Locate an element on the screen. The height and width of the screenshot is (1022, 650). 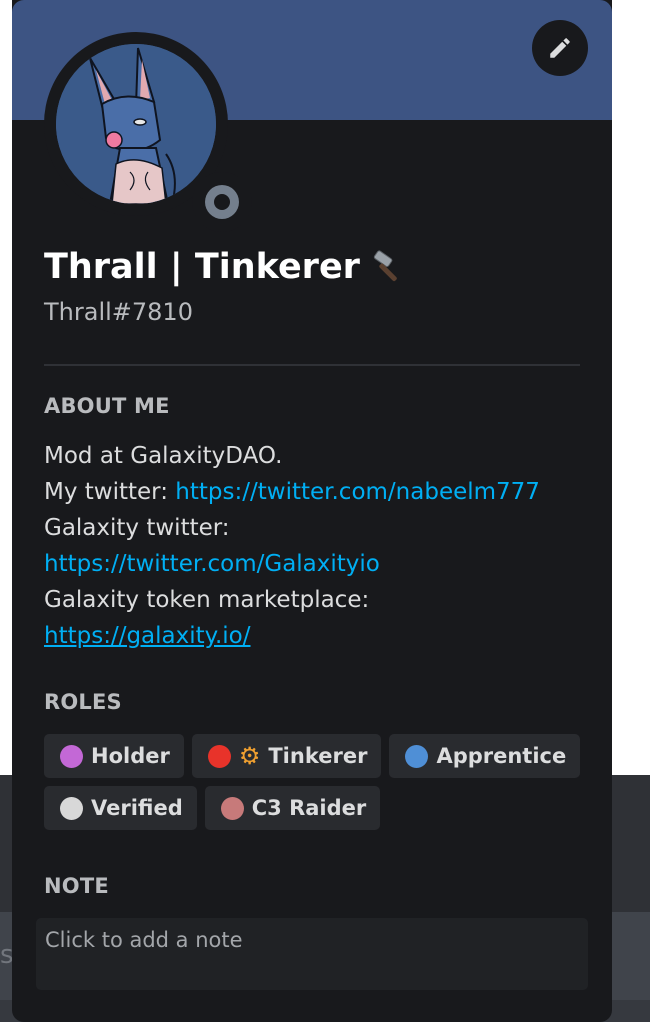
display-name: Thrall | Tinkerer is located at coordinates (226, 267).